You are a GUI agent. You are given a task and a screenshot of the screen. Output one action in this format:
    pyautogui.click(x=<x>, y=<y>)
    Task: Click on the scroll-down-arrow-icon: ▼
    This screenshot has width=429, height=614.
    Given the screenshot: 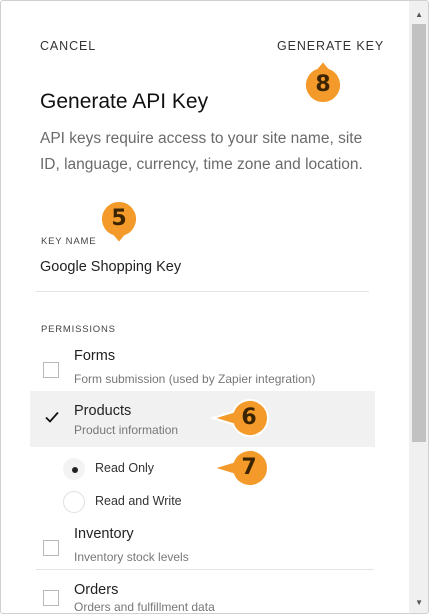 What is the action you would take?
    pyautogui.click(x=419, y=602)
    